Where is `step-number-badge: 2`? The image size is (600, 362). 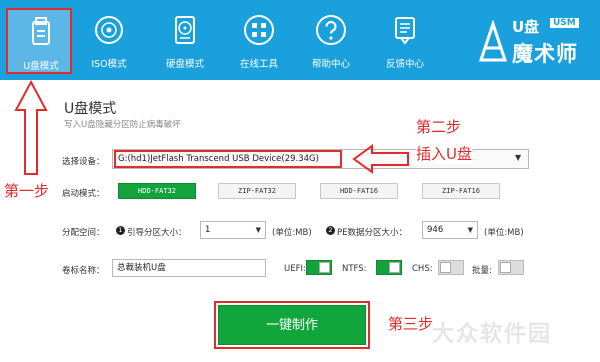
step-number-badge: 2 is located at coordinates (330, 230).